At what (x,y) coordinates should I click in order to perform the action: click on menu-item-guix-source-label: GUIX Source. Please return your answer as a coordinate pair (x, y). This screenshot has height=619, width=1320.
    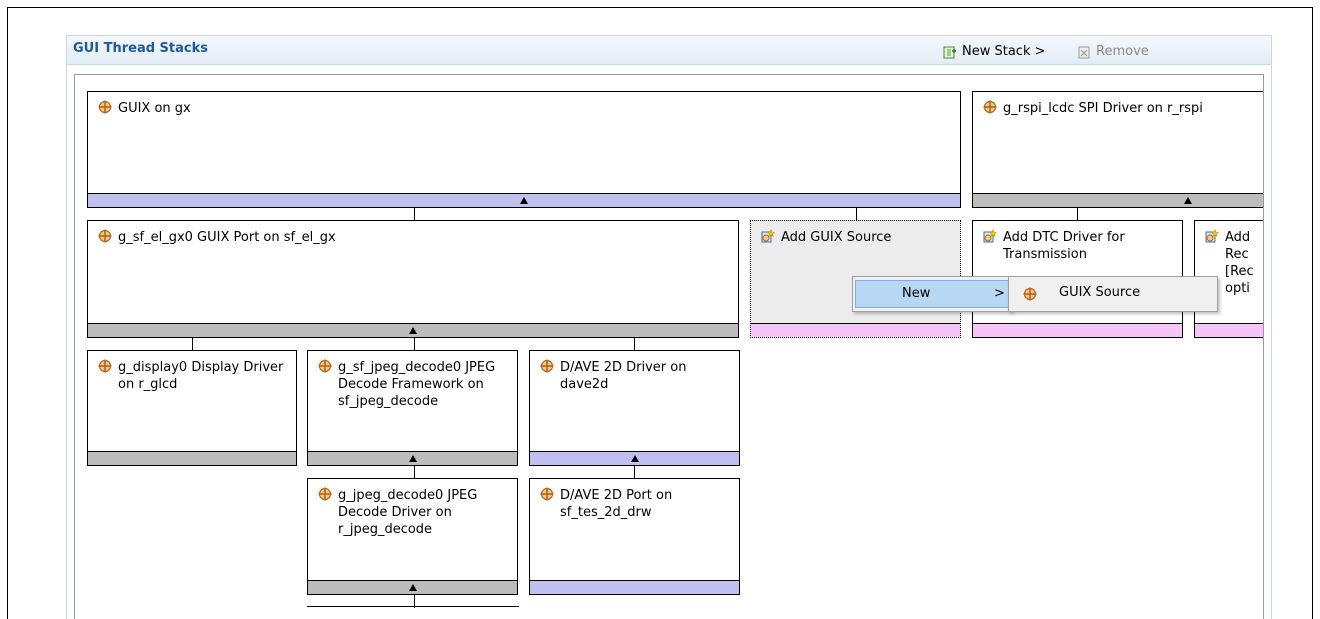
    Looking at the image, I should click on (1100, 292).